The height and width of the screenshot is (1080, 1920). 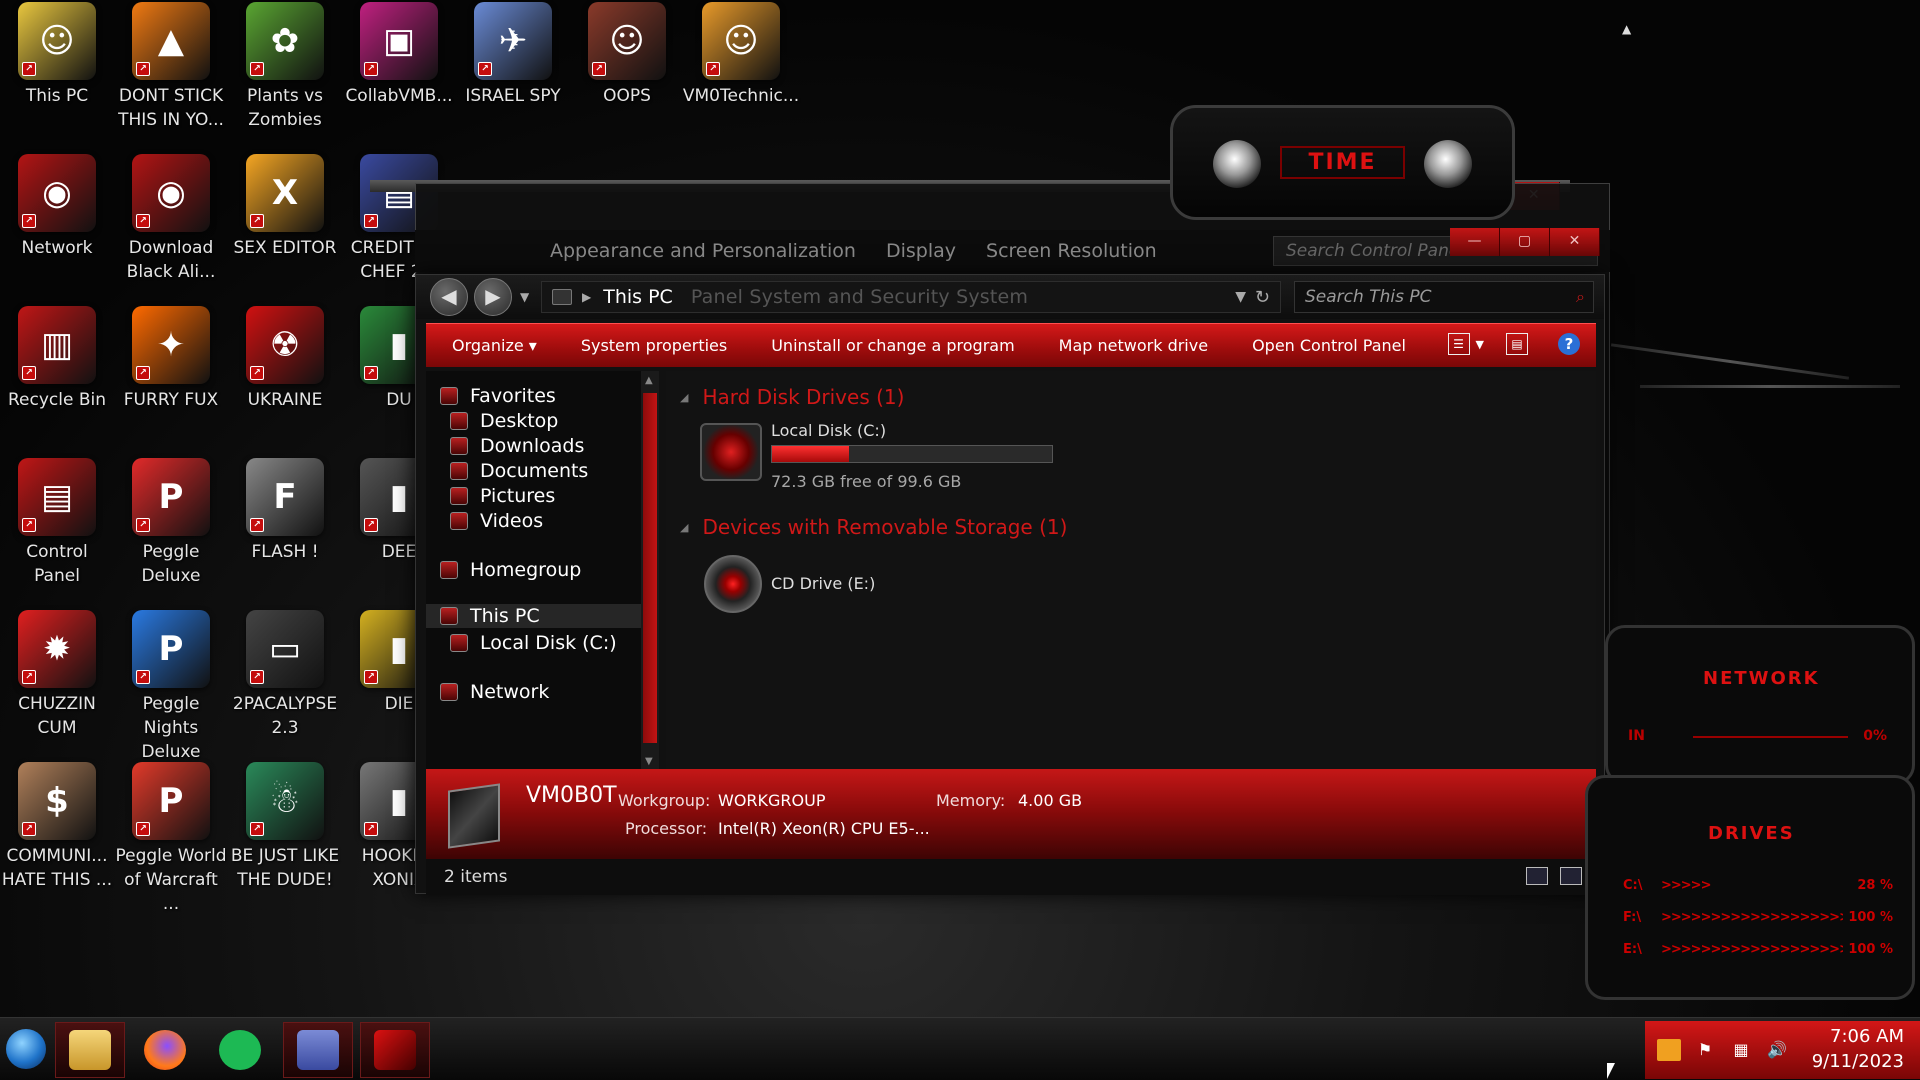 What do you see at coordinates (171, 687) in the screenshot?
I see `desktop-icon: P ↗ Peggle Nights Deluxe` at bounding box center [171, 687].